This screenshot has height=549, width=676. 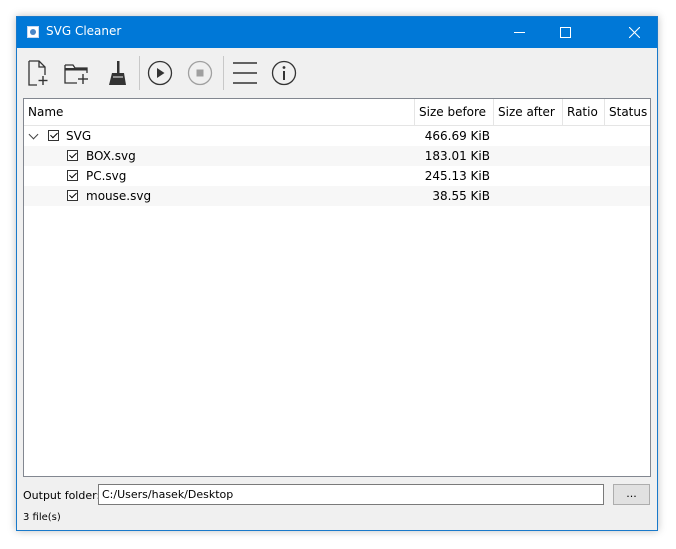 I want to click on app-icon, so click(x=33, y=32).